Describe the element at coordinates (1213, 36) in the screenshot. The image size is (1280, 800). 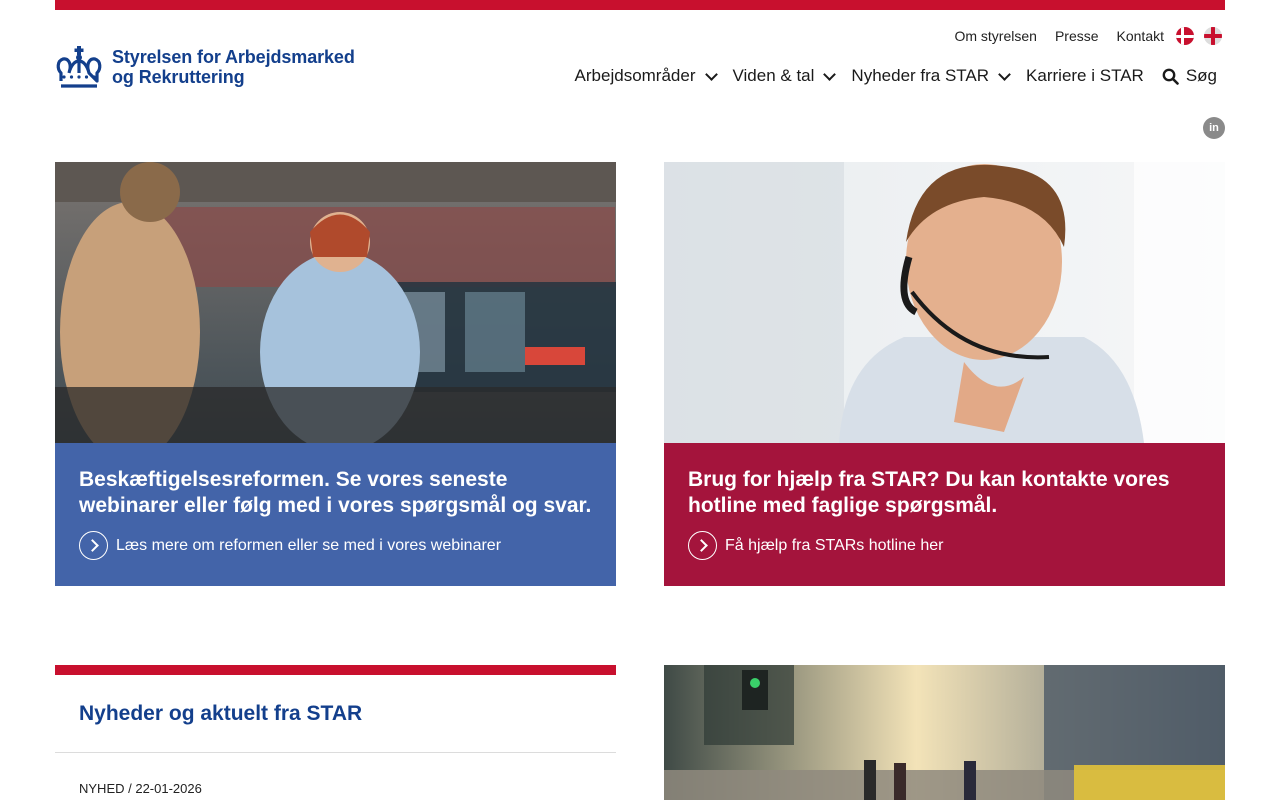
I see `english-flag-icon` at that location.